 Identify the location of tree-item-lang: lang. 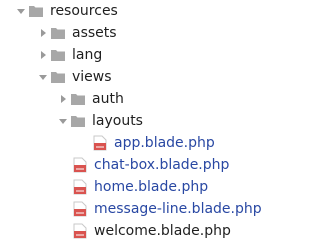
(69, 55).